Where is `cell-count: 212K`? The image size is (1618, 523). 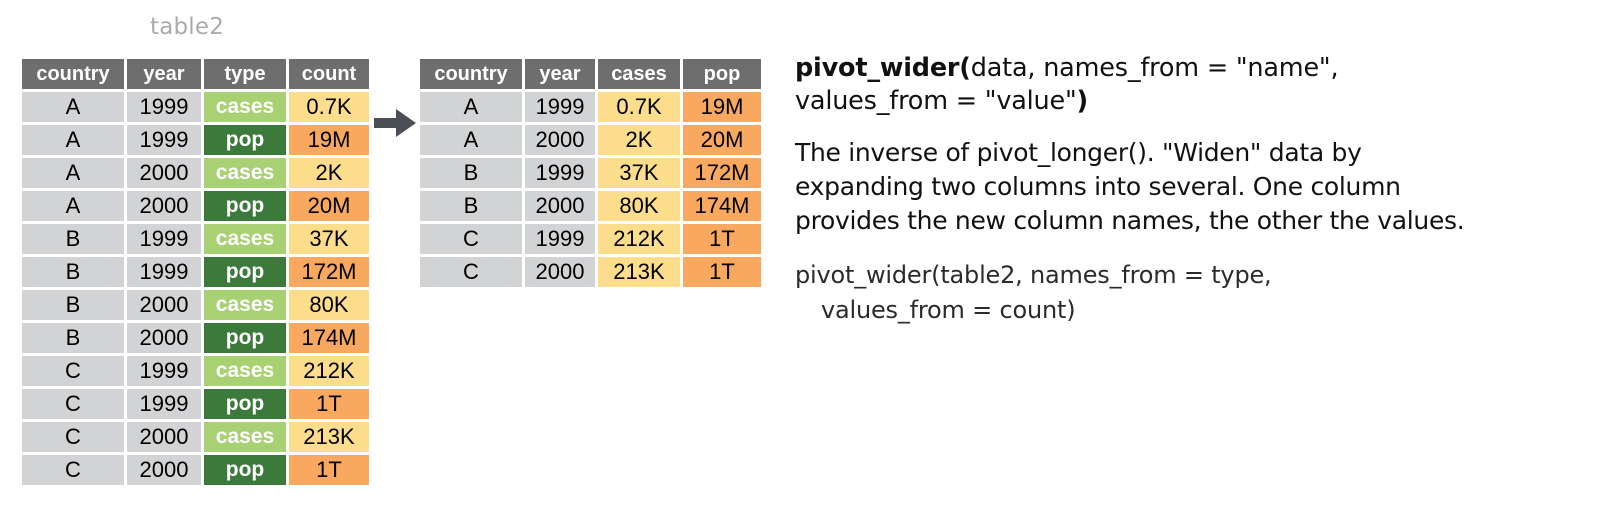
cell-count: 212K is located at coordinates (329, 371).